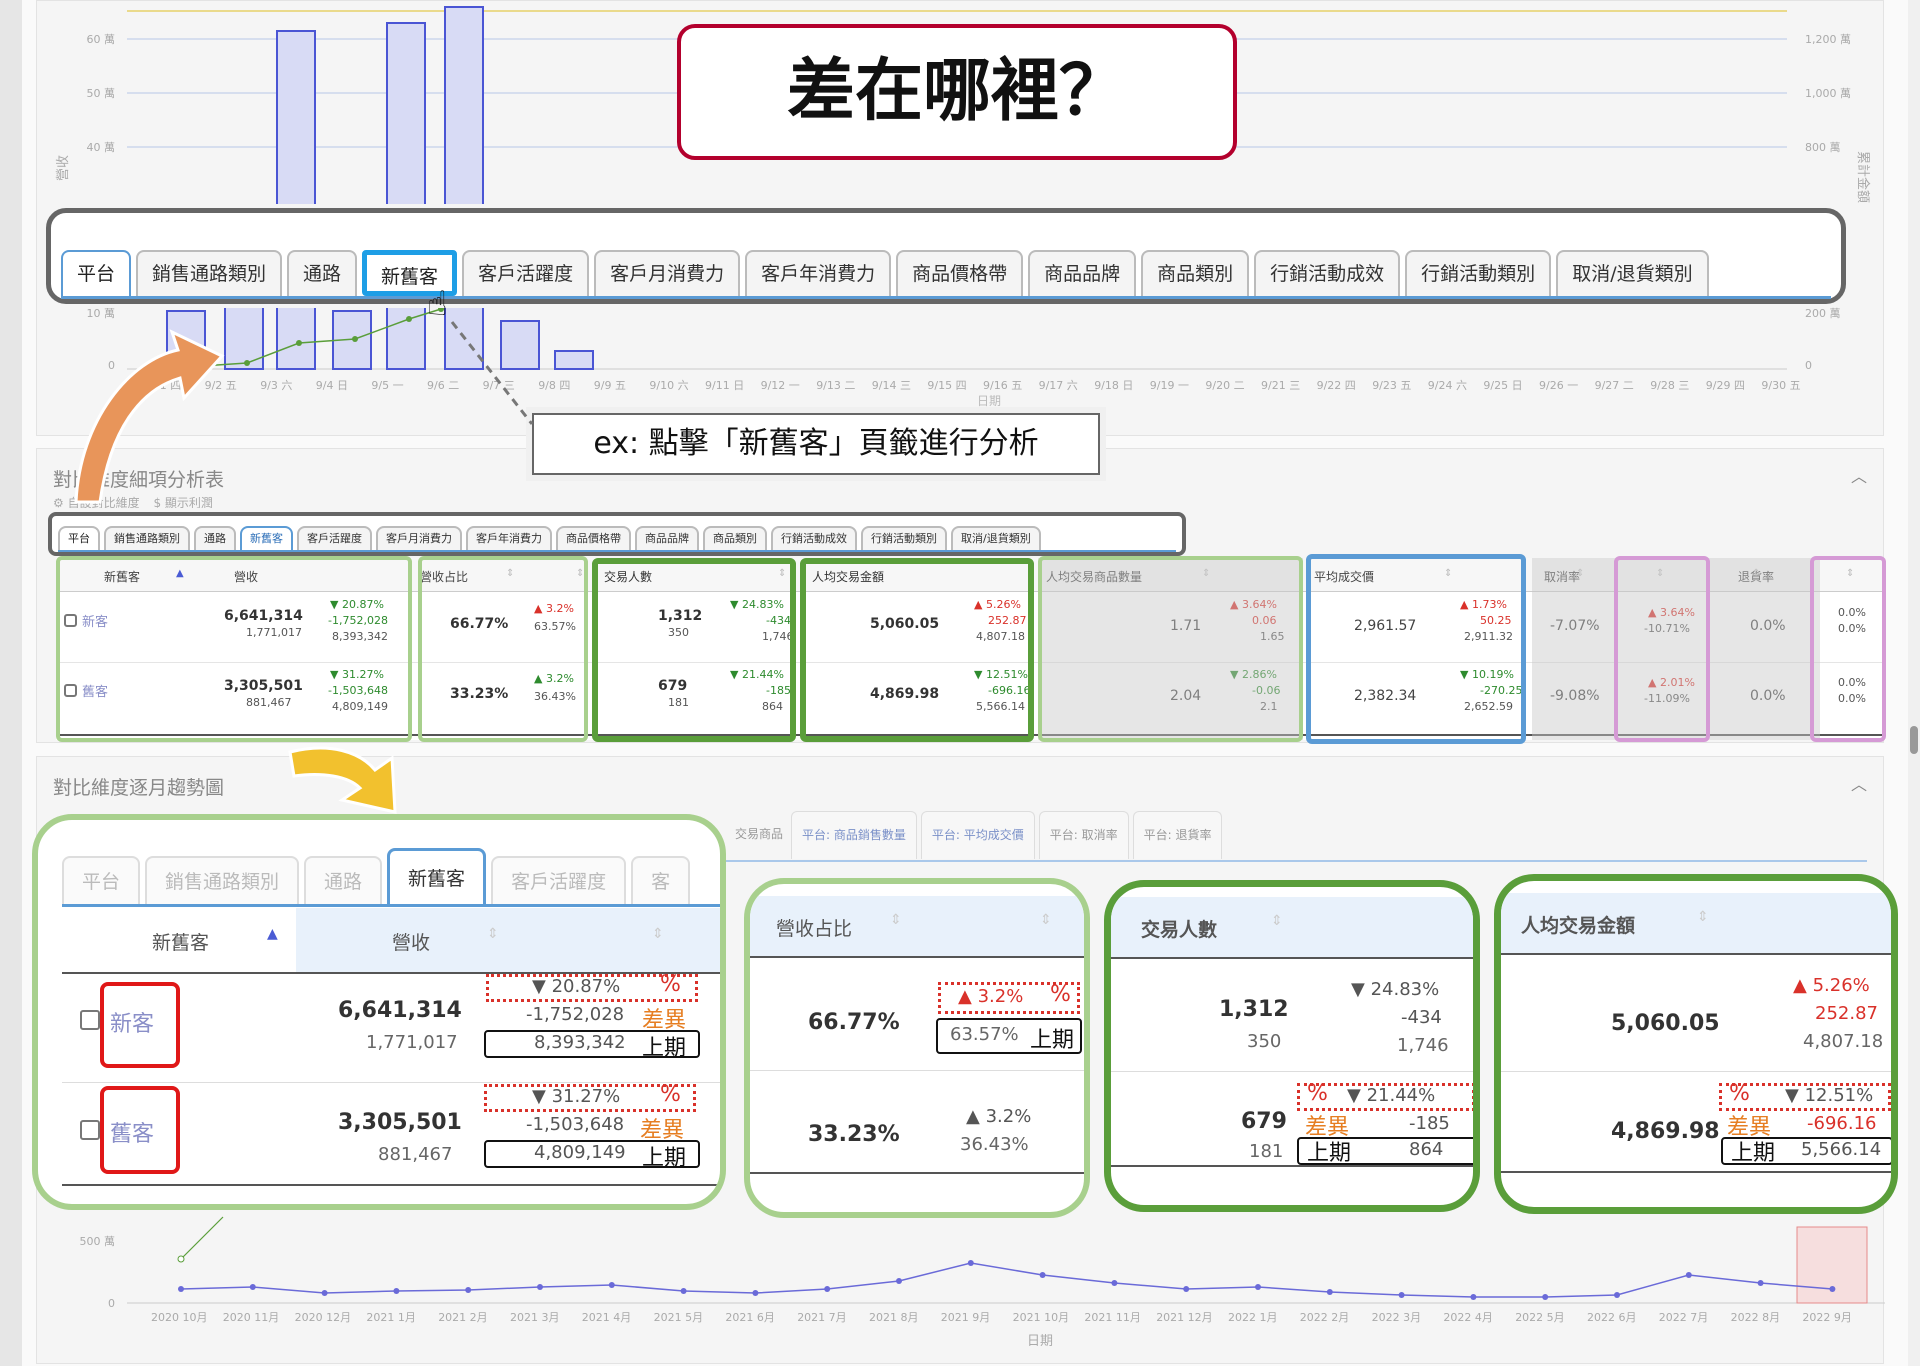 This screenshot has height=1366, width=1920. I want to click on zoom-rev-old: 3,305,501, so click(400, 1122).